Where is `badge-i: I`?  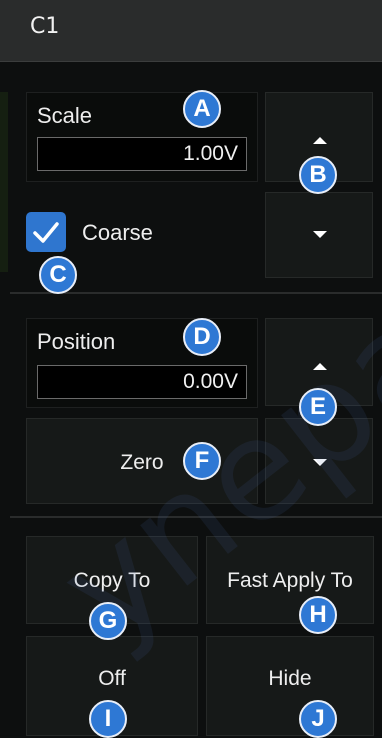
badge-i: I is located at coordinates (108, 719).